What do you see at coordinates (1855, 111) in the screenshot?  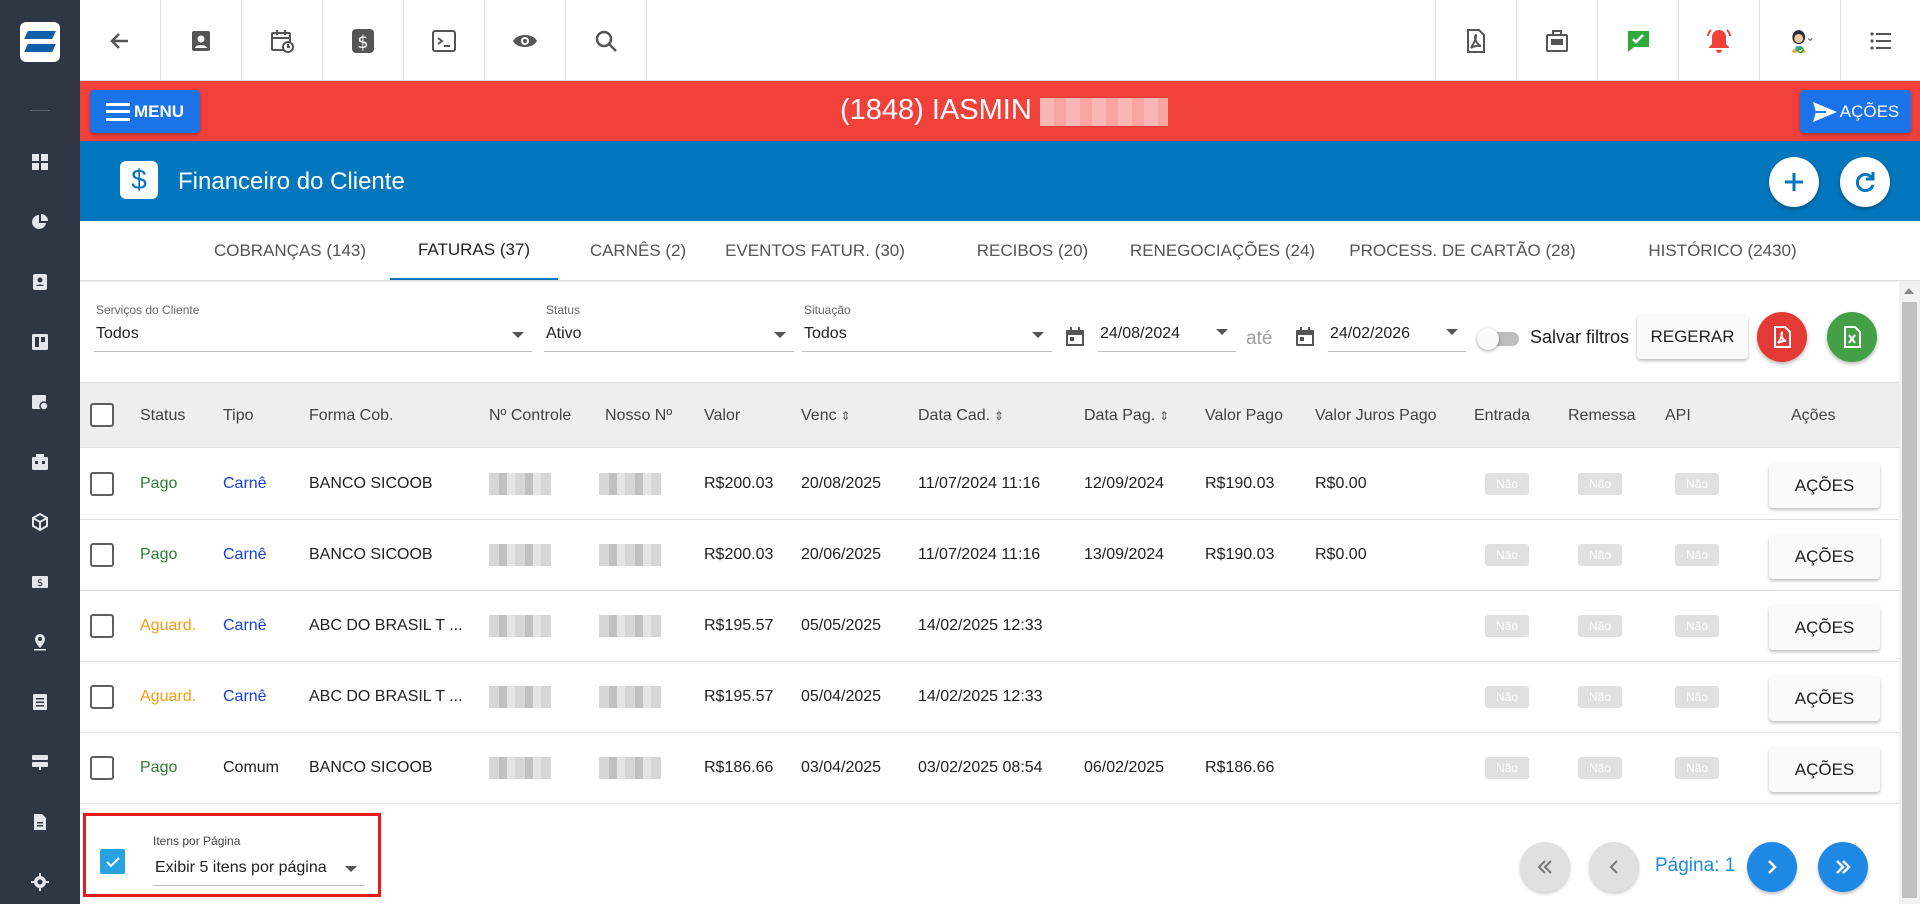 I see `actions-button: AÇÕES` at bounding box center [1855, 111].